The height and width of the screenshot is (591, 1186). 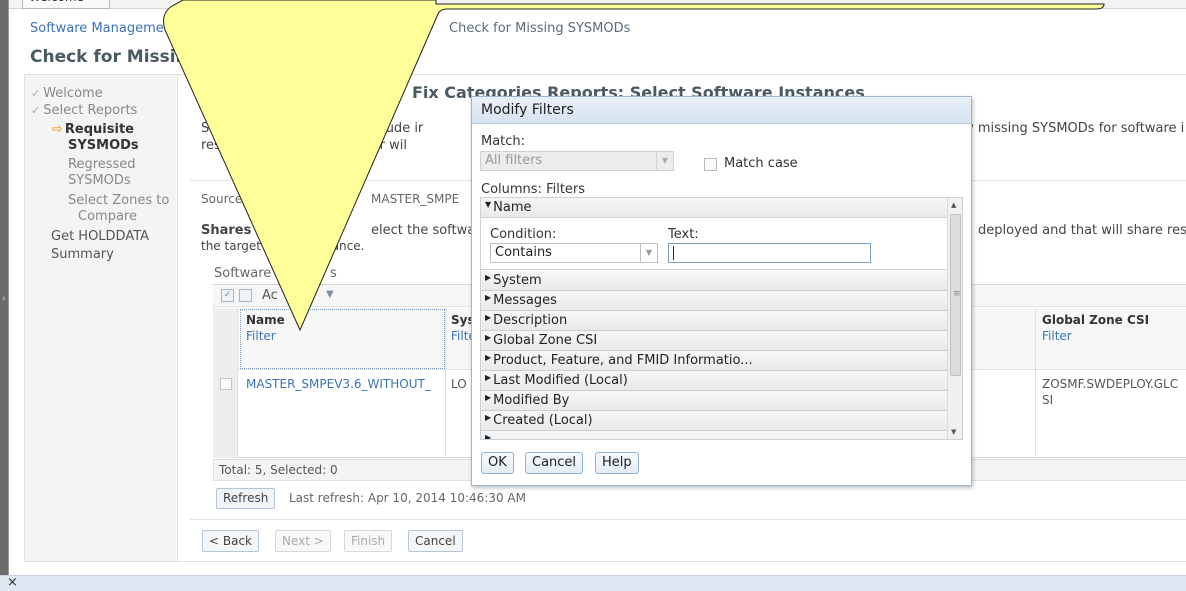 I want to click on collapse-handle-icon: ›, so click(x=4, y=299).